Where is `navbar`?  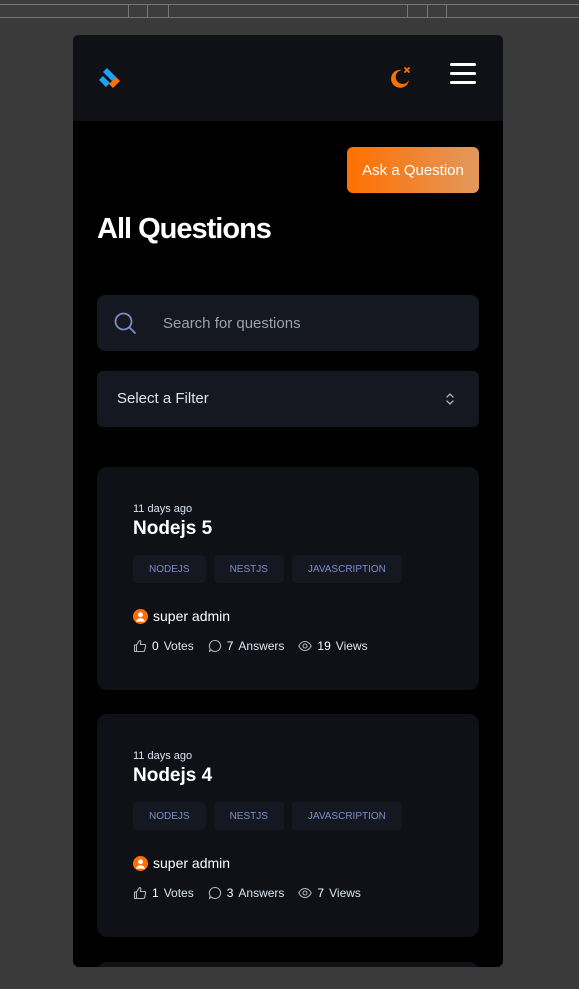
navbar is located at coordinates (288, 78).